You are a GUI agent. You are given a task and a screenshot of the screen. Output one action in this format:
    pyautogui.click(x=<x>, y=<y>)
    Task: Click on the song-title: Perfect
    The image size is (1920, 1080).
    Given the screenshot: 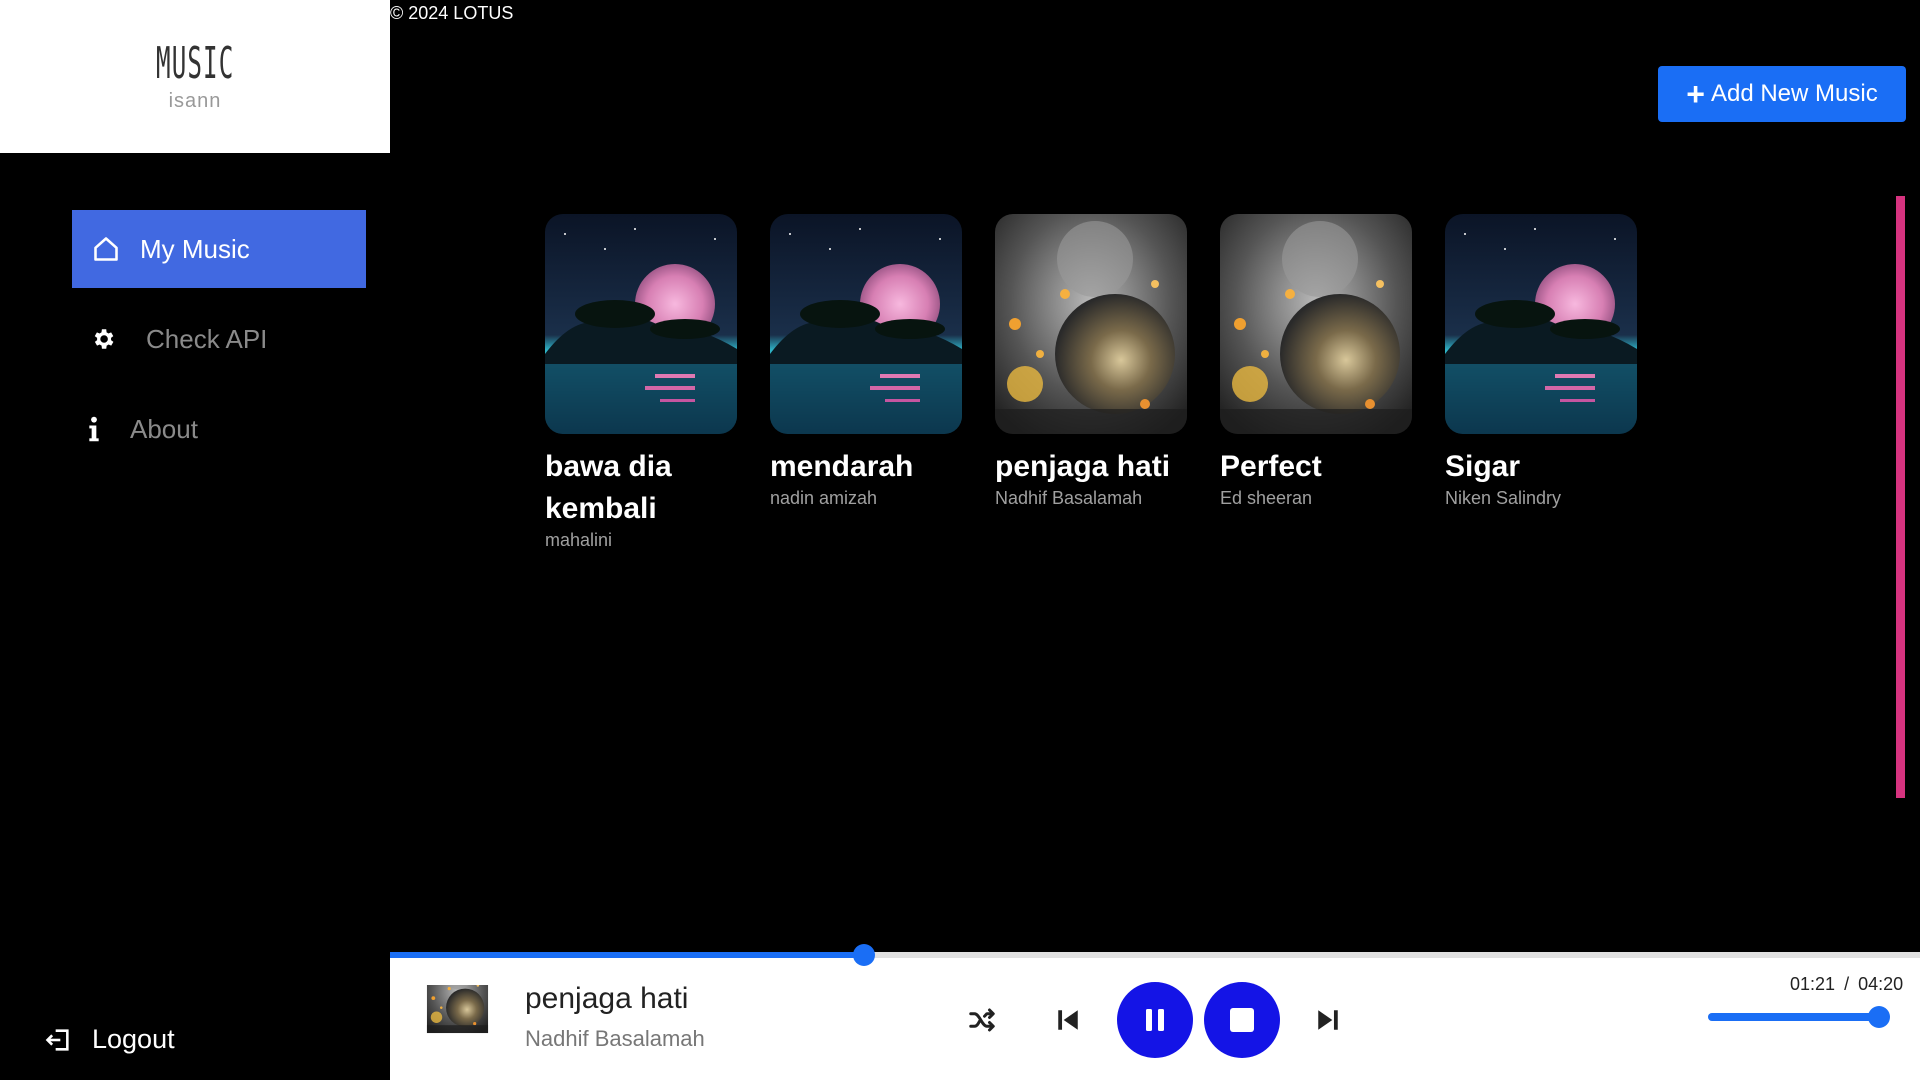 What is the action you would take?
    pyautogui.click(x=1271, y=466)
    